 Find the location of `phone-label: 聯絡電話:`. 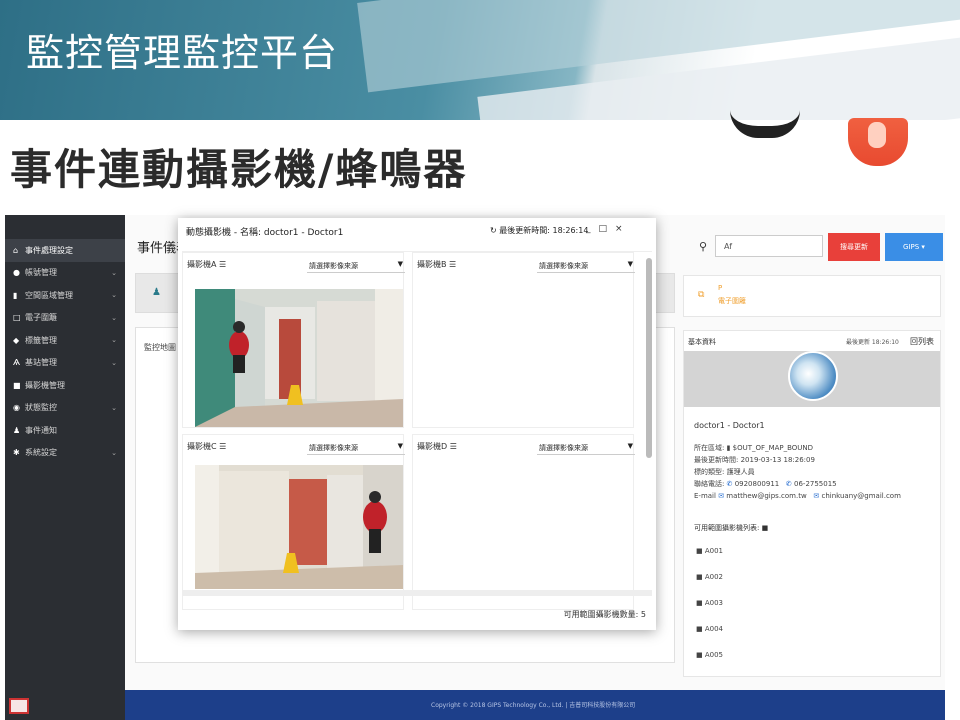

phone-label: 聯絡電話: is located at coordinates (709, 484).